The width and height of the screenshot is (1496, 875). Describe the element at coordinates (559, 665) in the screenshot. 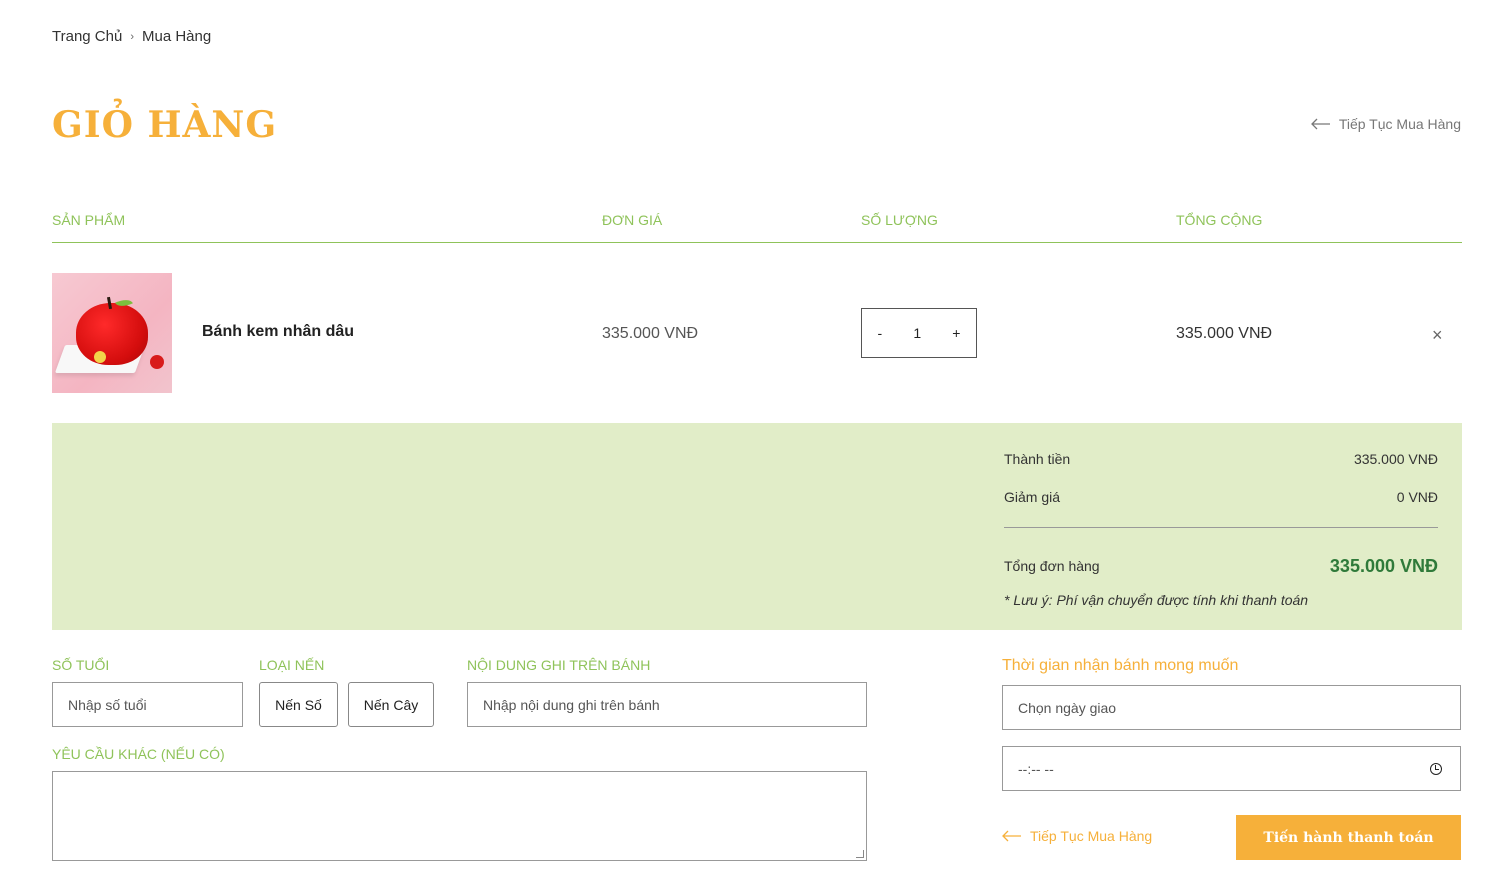

I see `cake-message-label: NỘI DUNG GHI TRÊN BÁNH` at that location.